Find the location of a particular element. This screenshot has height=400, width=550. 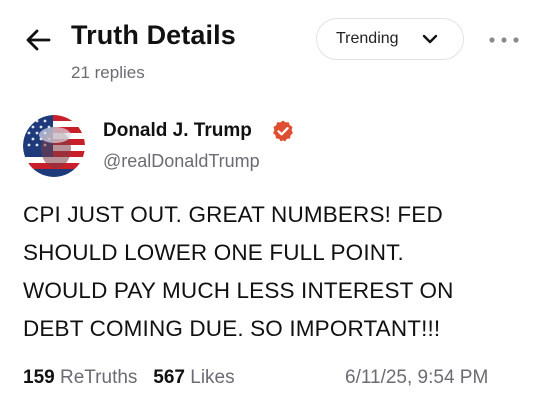

arrow-left-icon is located at coordinates (38, 40).